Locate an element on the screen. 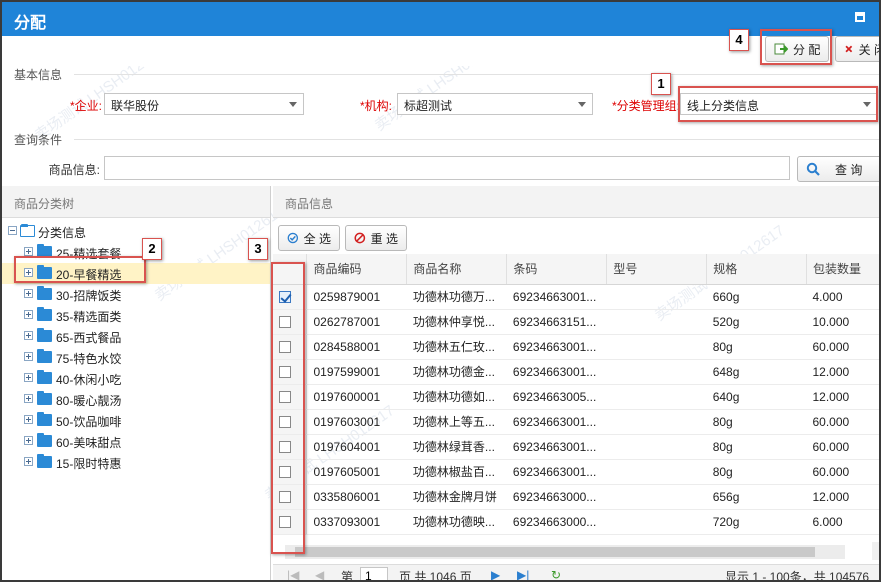  org-select: 标超测试 is located at coordinates (495, 104).